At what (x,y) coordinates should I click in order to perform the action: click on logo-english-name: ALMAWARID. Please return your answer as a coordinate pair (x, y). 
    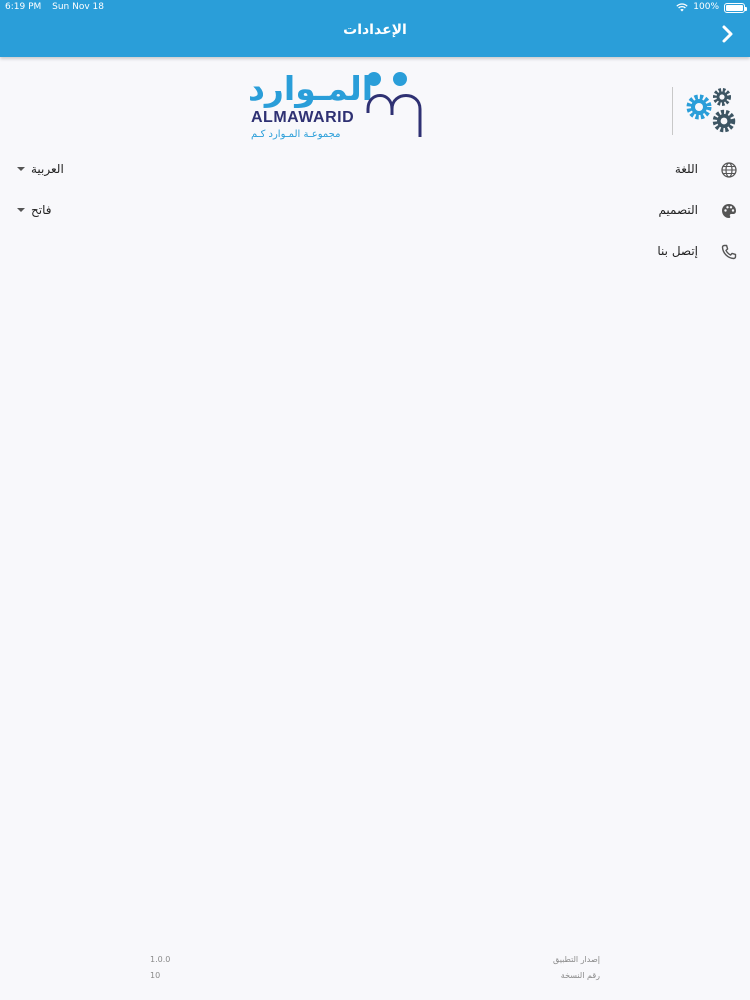
    Looking at the image, I should click on (303, 117).